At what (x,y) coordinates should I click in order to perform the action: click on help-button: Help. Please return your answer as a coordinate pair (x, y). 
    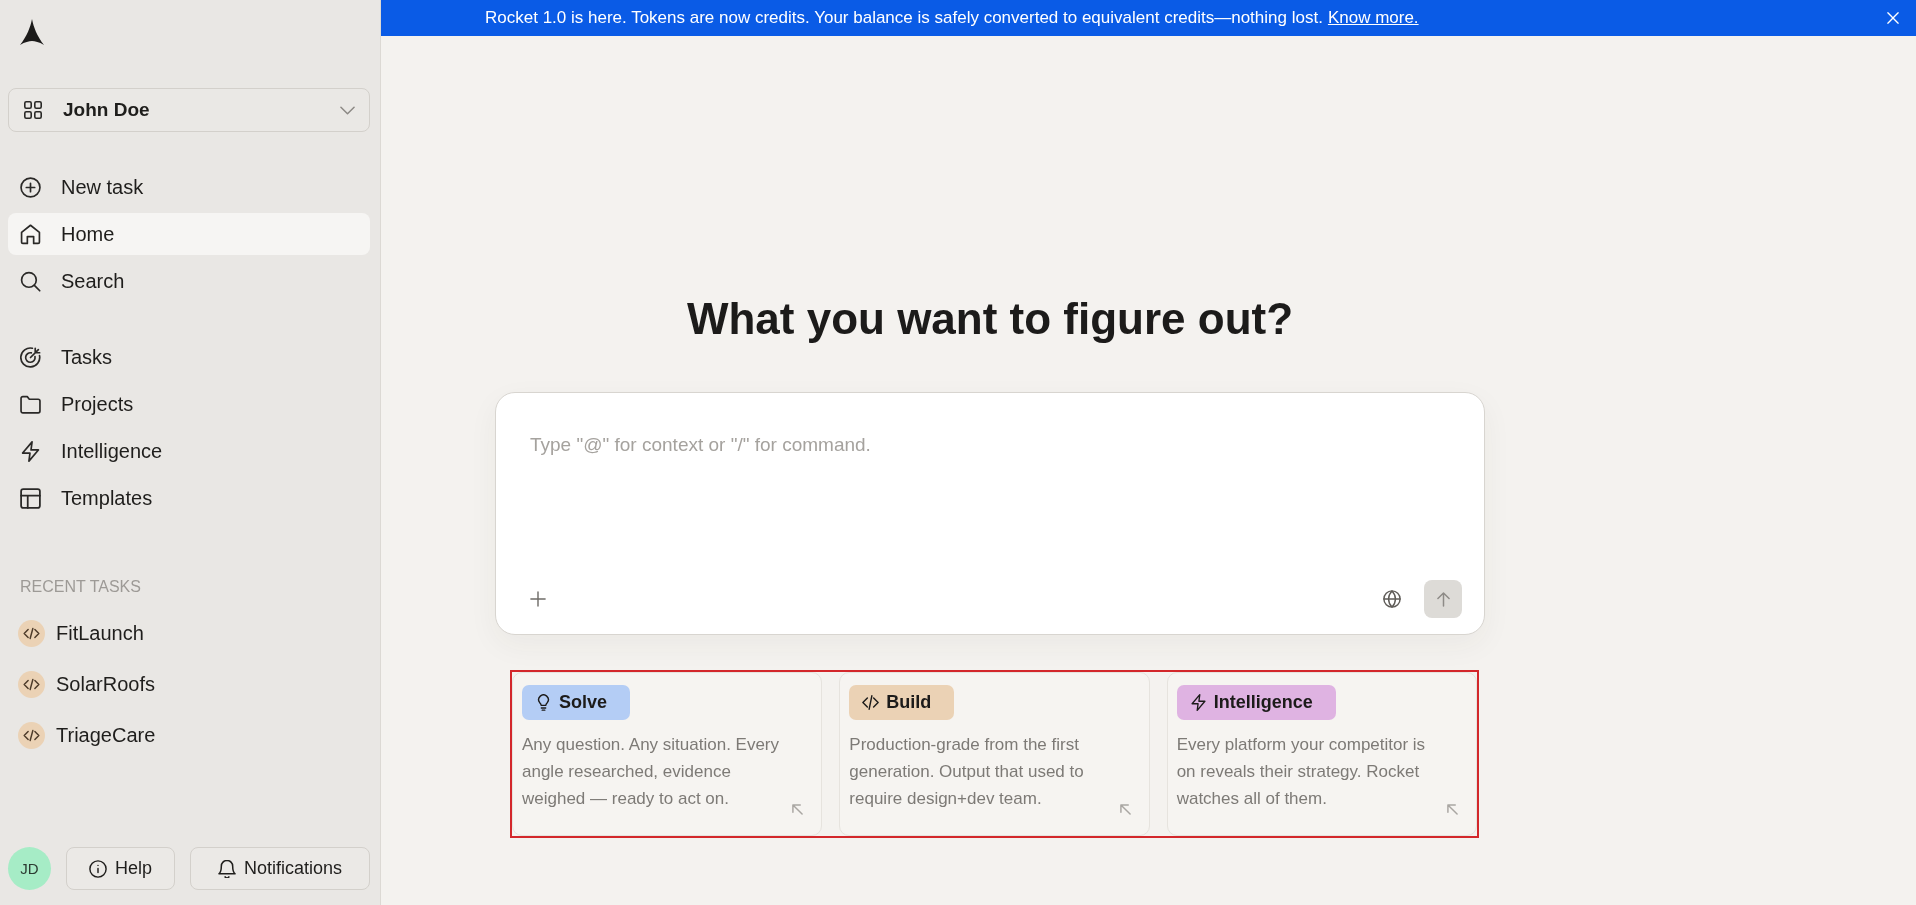
    Looking at the image, I should click on (120, 868).